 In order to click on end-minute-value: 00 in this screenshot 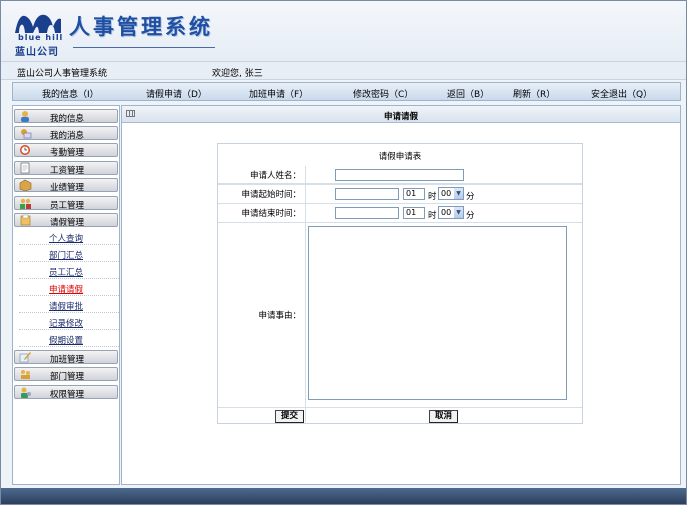, I will do `click(446, 212)`.